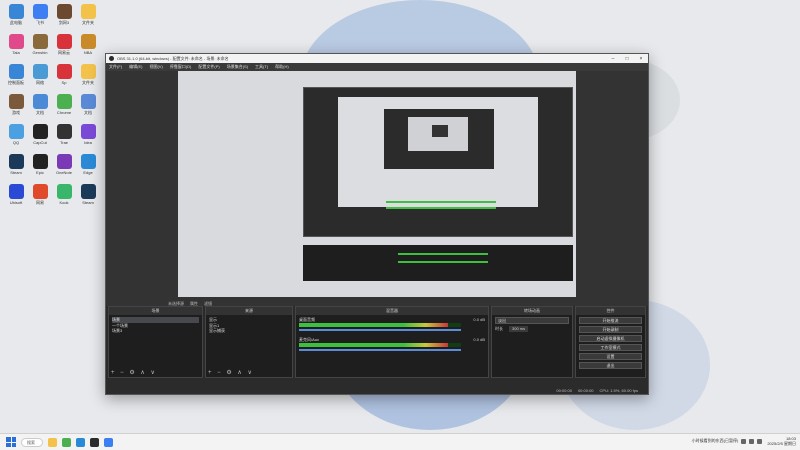  Describe the element at coordinates (564, 390) in the screenshot. I see `rec-time: 00:00:00` at that location.